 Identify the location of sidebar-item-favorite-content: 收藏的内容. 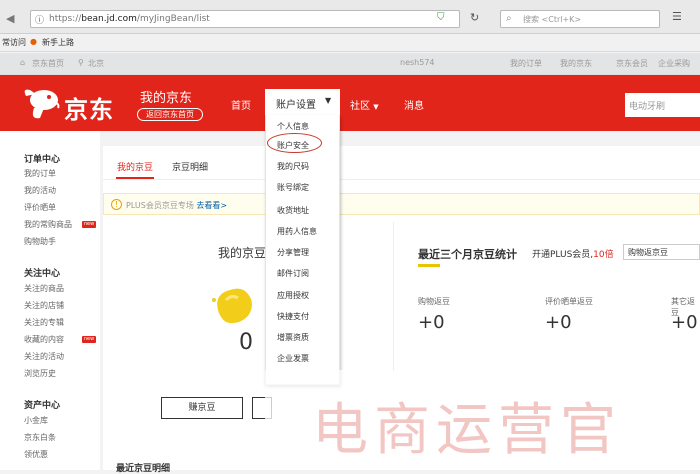
(44, 339).